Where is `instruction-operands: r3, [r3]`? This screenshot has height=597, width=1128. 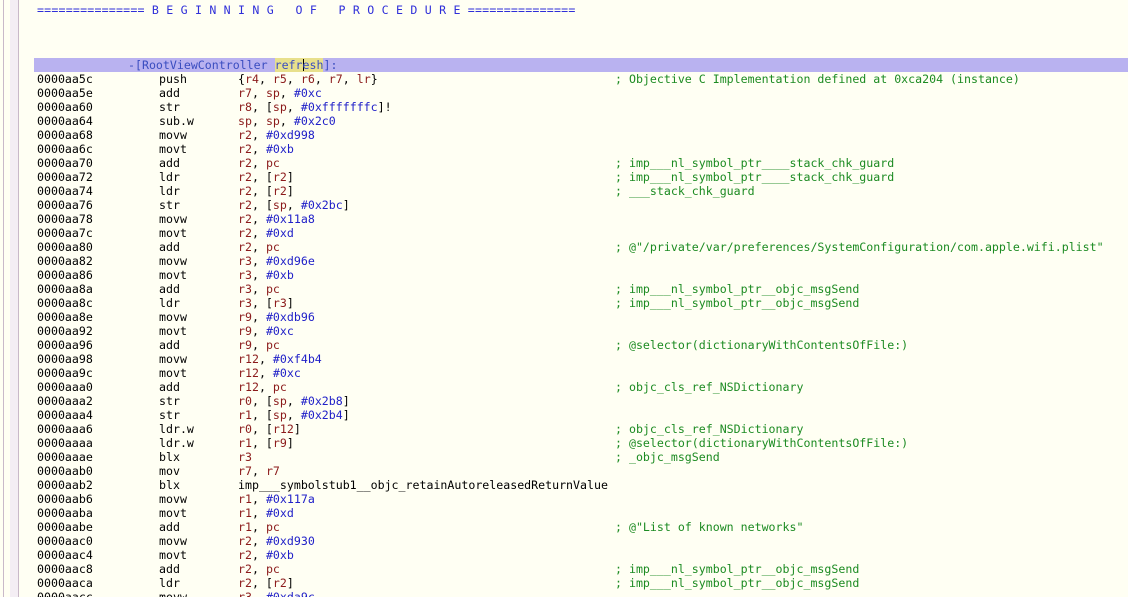 instruction-operands: r3, [r3] is located at coordinates (266, 303).